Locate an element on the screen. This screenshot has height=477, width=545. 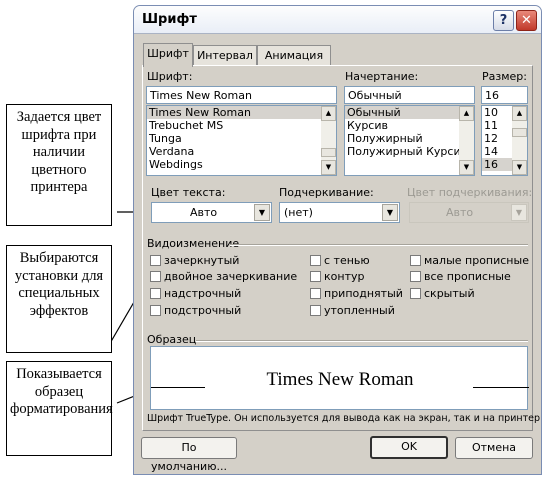
callout-sample: Показывается образец форматирования is located at coordinates (59, 408).